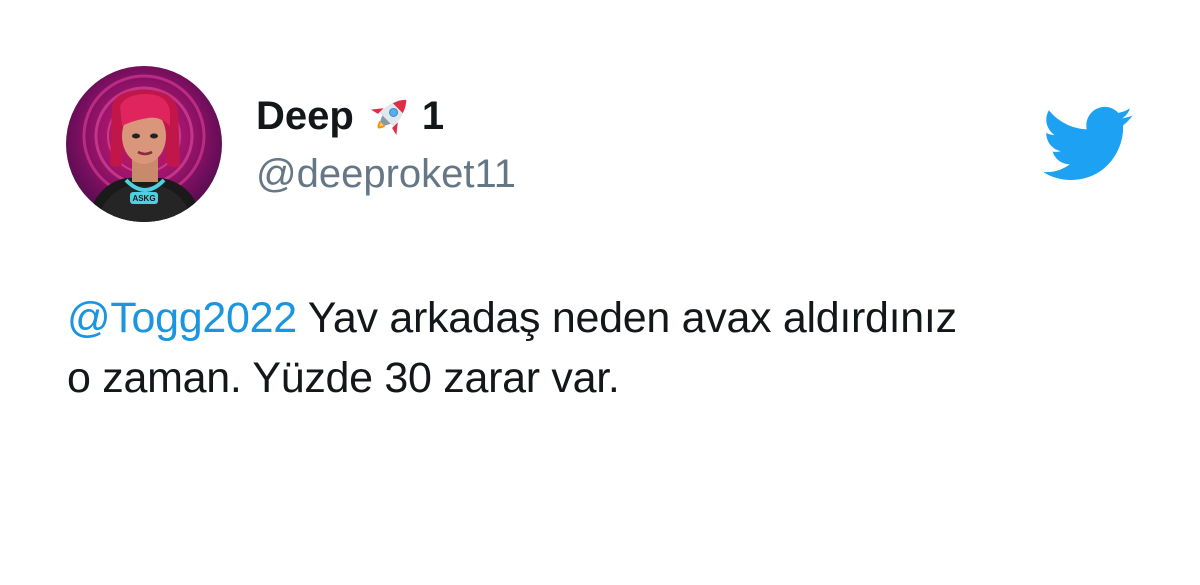 The width and height of the screenshot is (1200, 585). I want to click on avatar-necklace-text: ASKG, so click(143, 198).